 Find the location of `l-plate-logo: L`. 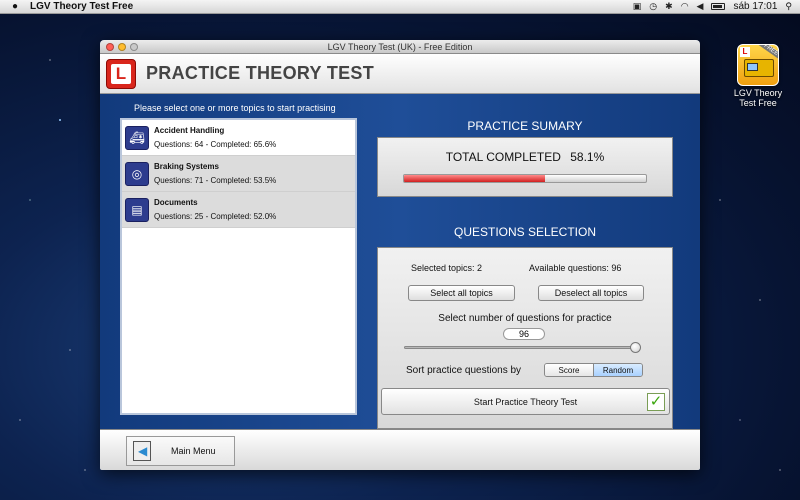

l-plate-logo: L is located at coordinates (121, 73).